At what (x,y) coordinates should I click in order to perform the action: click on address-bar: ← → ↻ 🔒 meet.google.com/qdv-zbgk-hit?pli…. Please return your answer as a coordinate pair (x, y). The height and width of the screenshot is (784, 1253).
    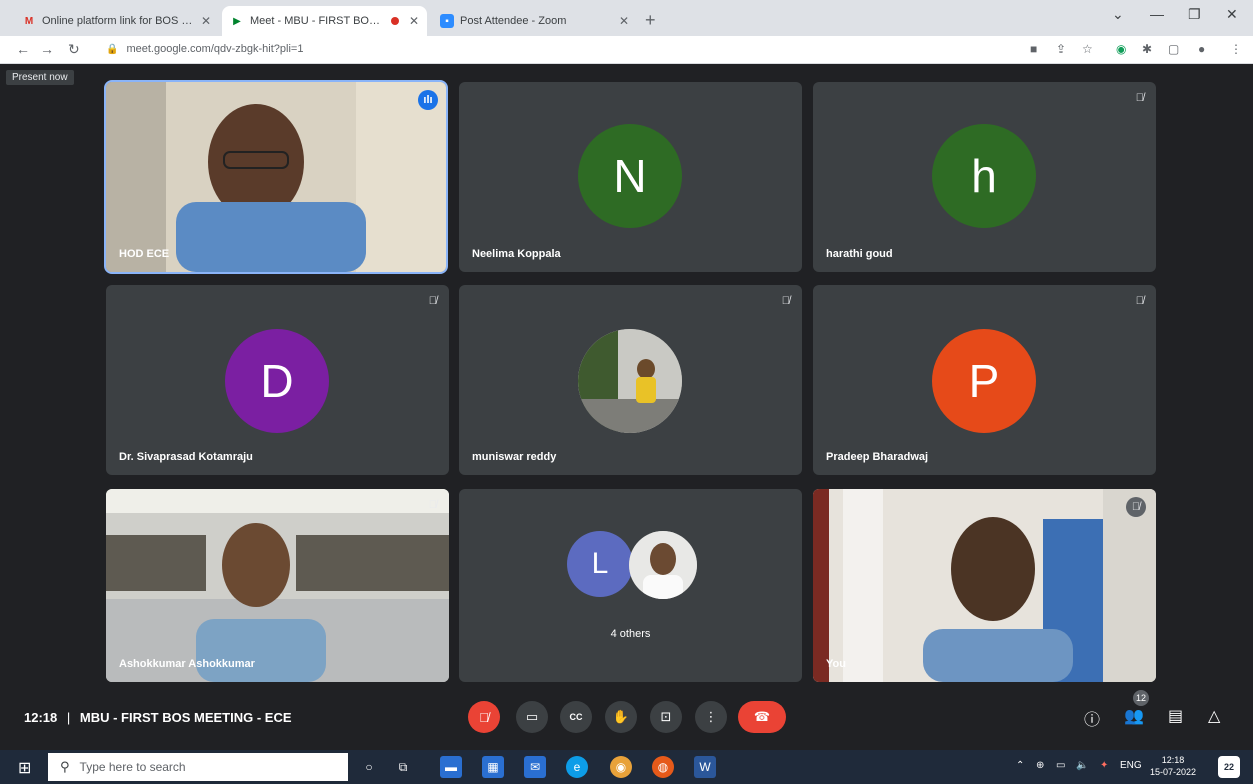
    Looking at the image, I should click on (626, 50).